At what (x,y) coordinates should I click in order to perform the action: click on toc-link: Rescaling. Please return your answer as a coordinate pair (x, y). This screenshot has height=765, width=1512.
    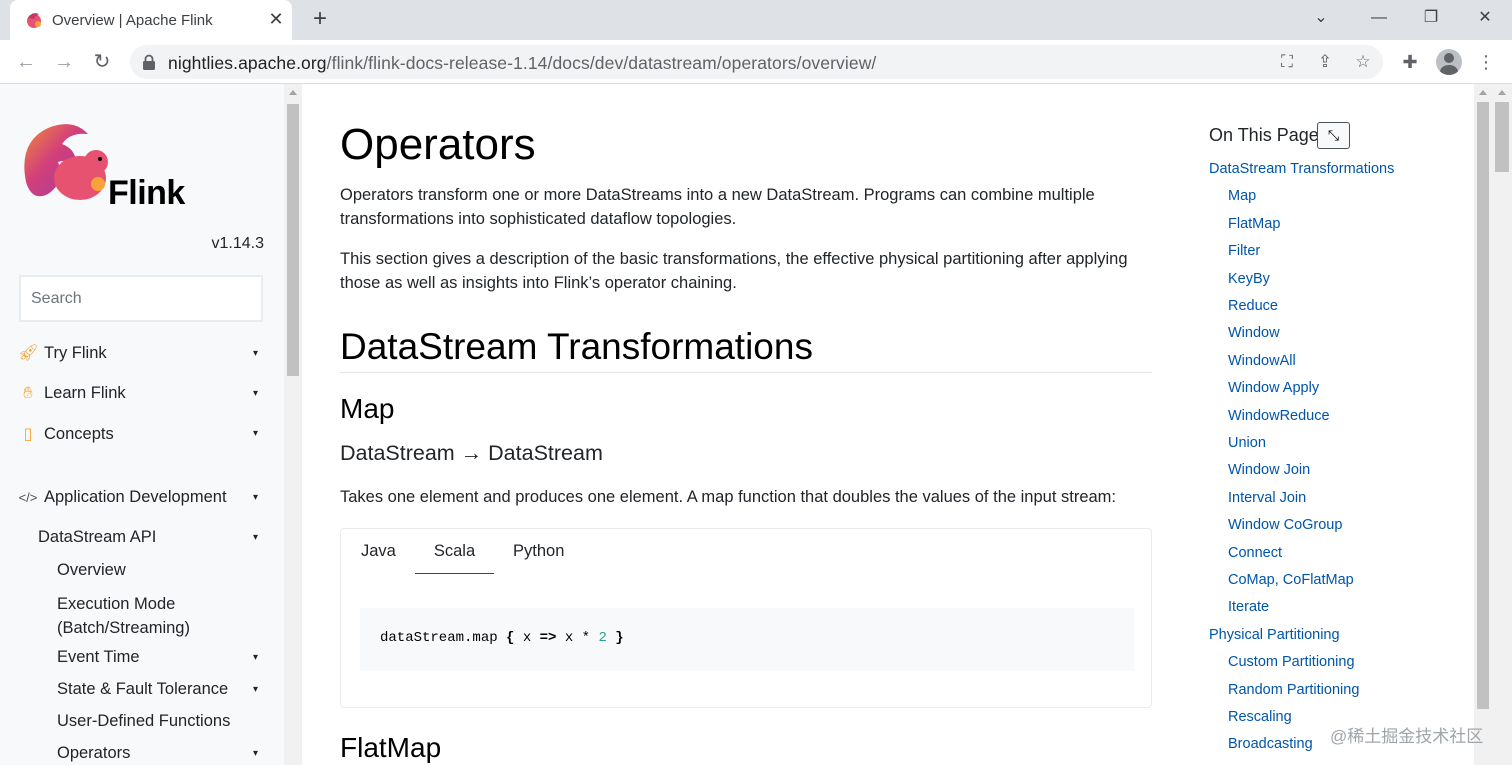
    Looking at the image, I should click on (1260, 717).